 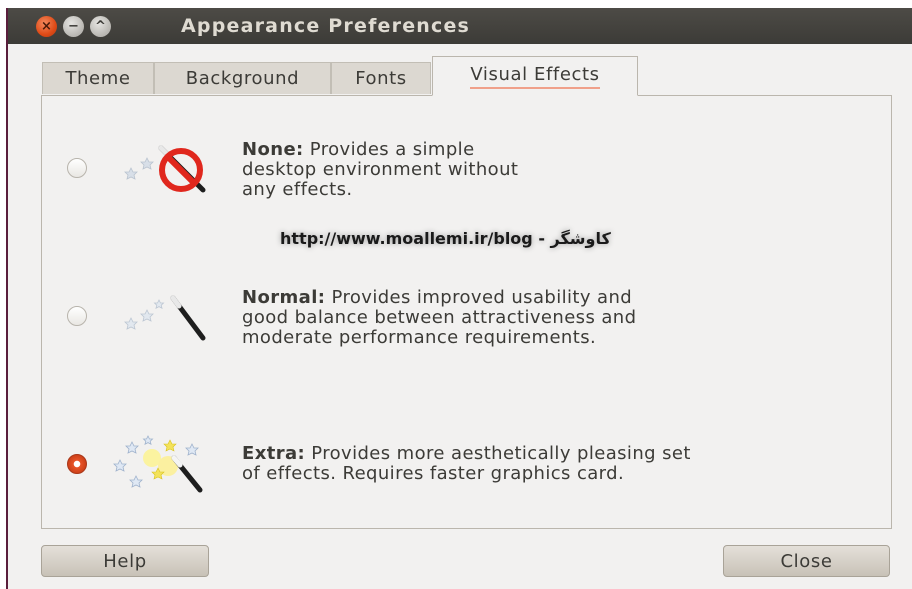 What do you see at coordinates (381, 78) in the screenshot?
I see `tab-fonts: Fonts` at bounding box center [381, 78].